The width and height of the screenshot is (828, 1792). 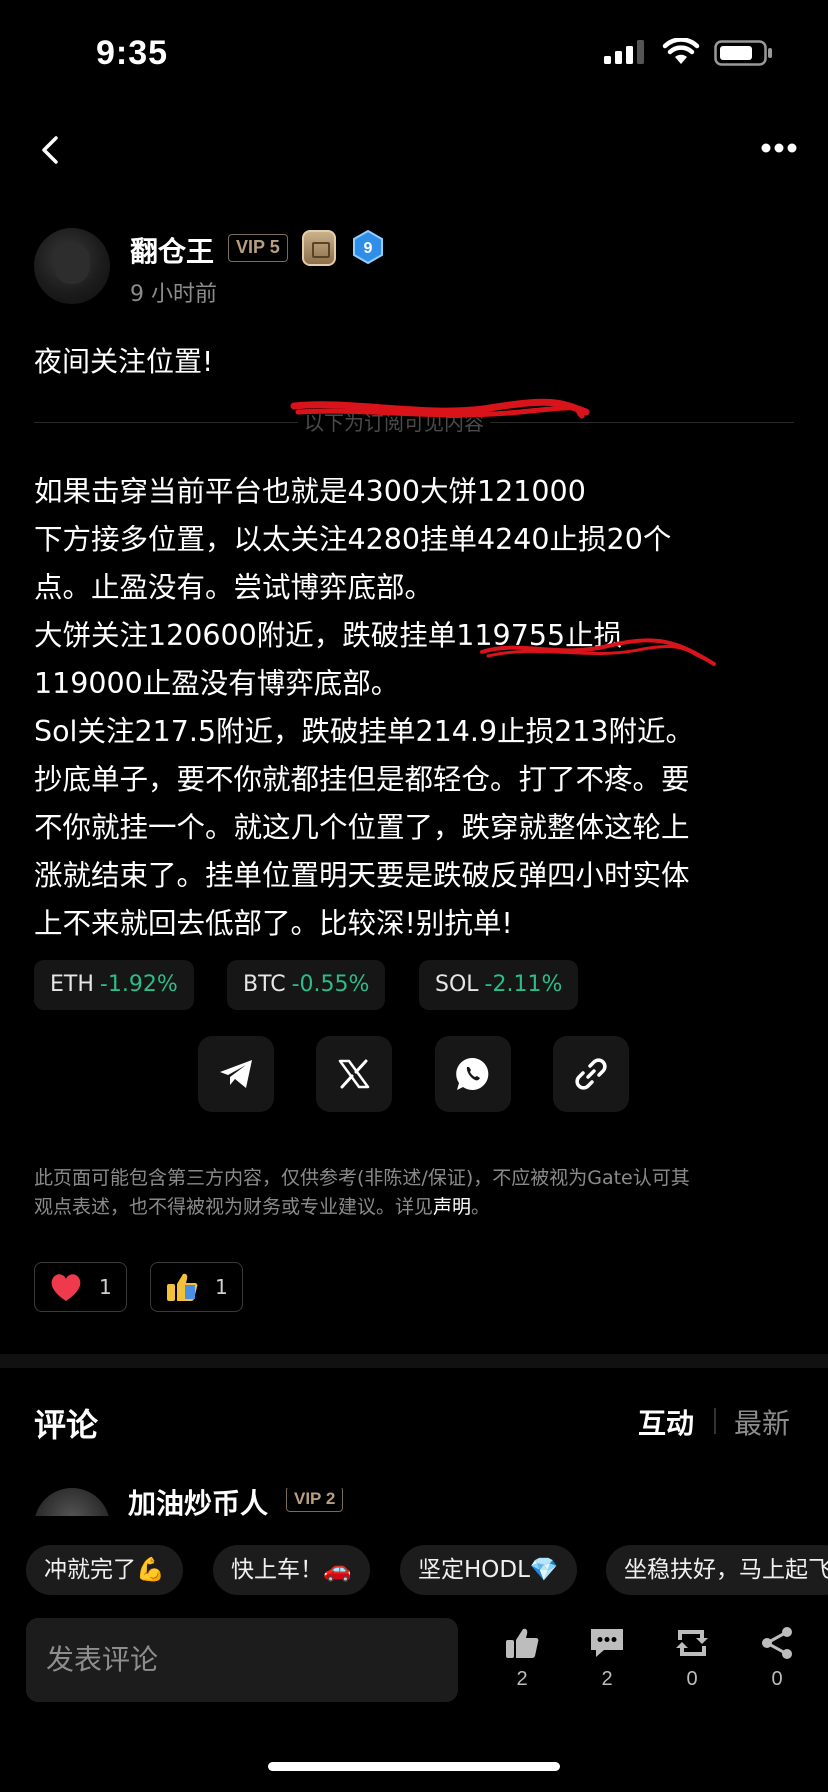 I want to click on ticker-change: -1.92%, so click(x=138, y=984).